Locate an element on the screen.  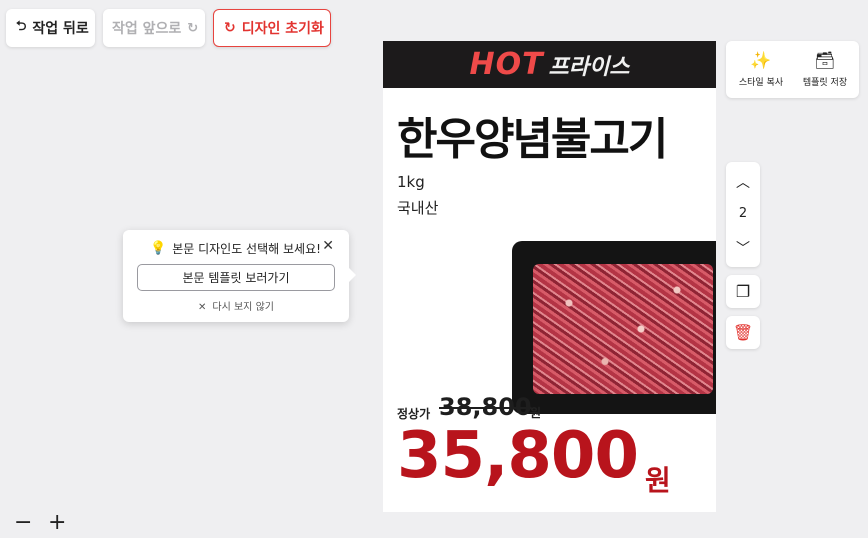
save-template-label: 템플릿 저장 is located at coordinates (825, 83).